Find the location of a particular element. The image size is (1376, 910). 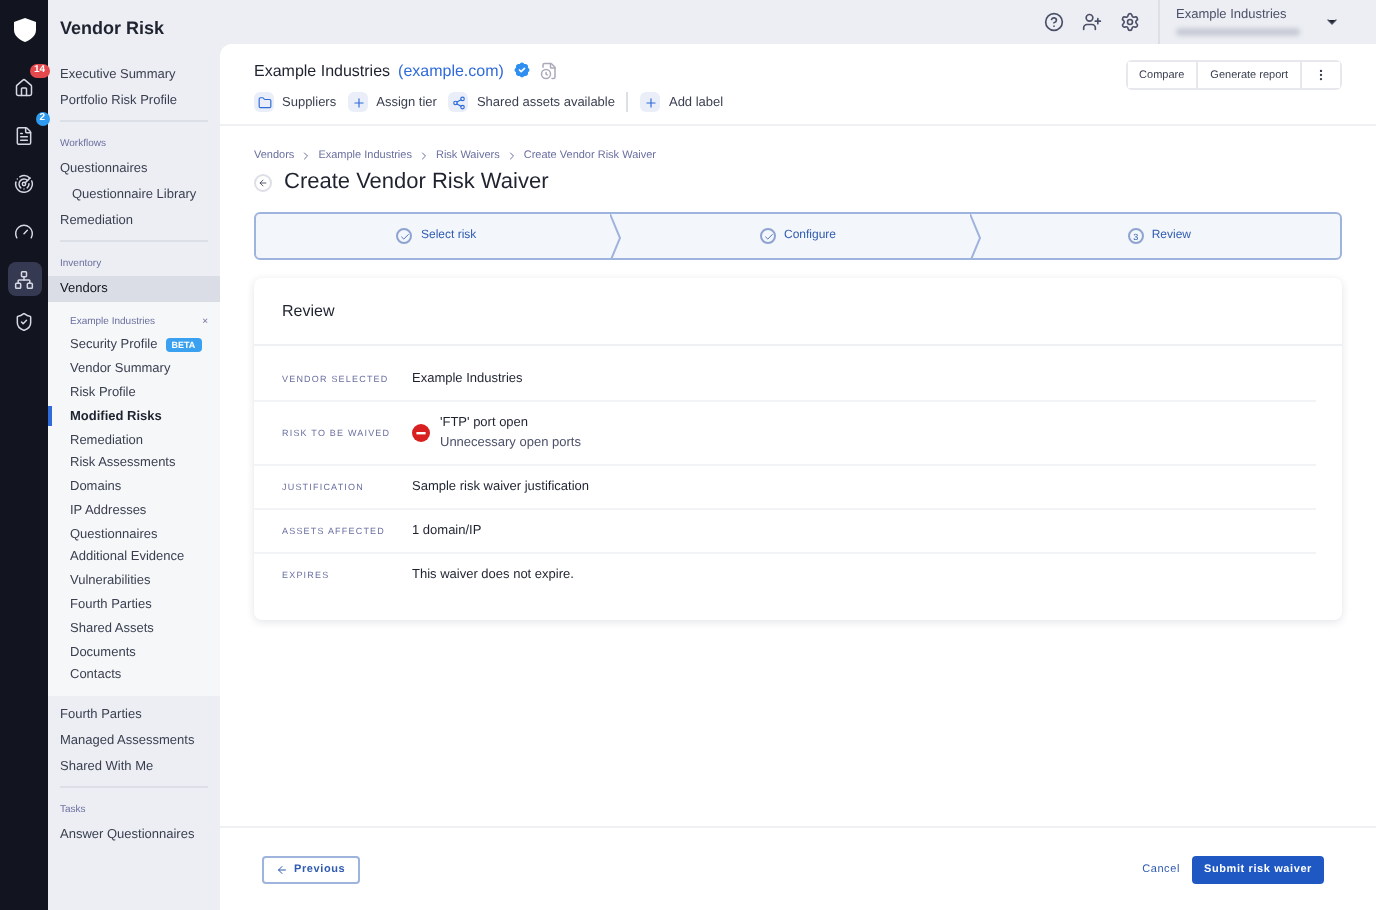

folder-icon is located at coordinates (264, 102).